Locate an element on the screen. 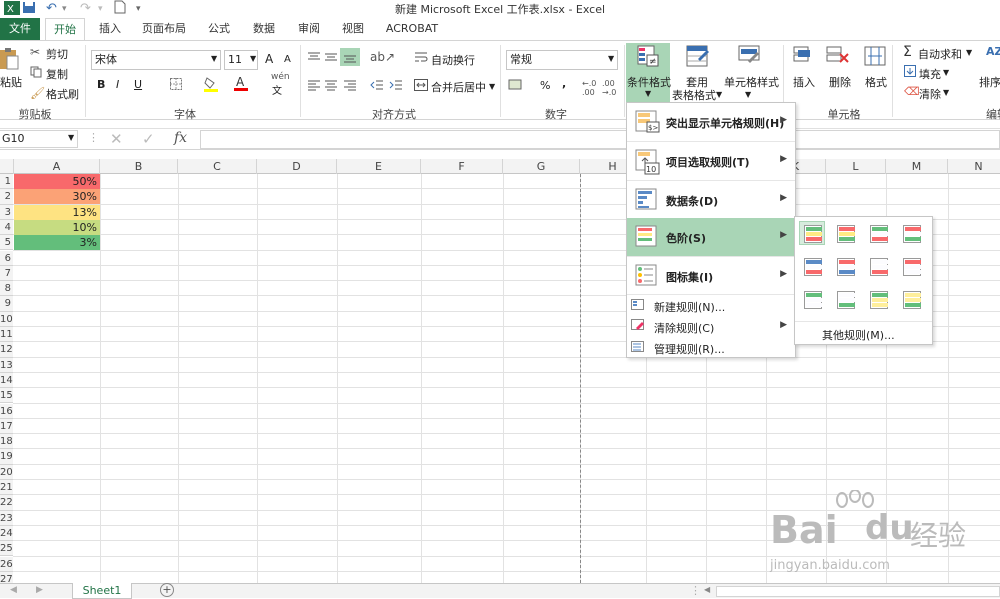 The width and height of the screenshot is (1000, 599). align-bottom-icon is located at coordinates (350, 57).